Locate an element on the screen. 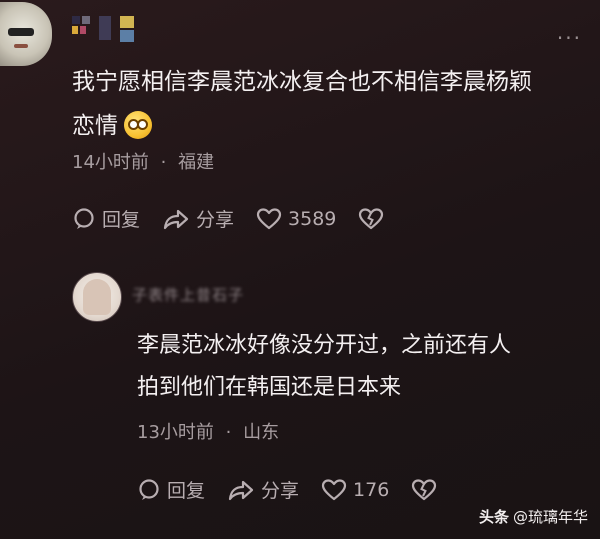 Image resolution: width=600 pixels, height=539 pixels. reply-content: 李晨范冰冰好像没分开过，之前还有人 拍到他们在韩国还是日本来 is located at coordinates (357, 367).